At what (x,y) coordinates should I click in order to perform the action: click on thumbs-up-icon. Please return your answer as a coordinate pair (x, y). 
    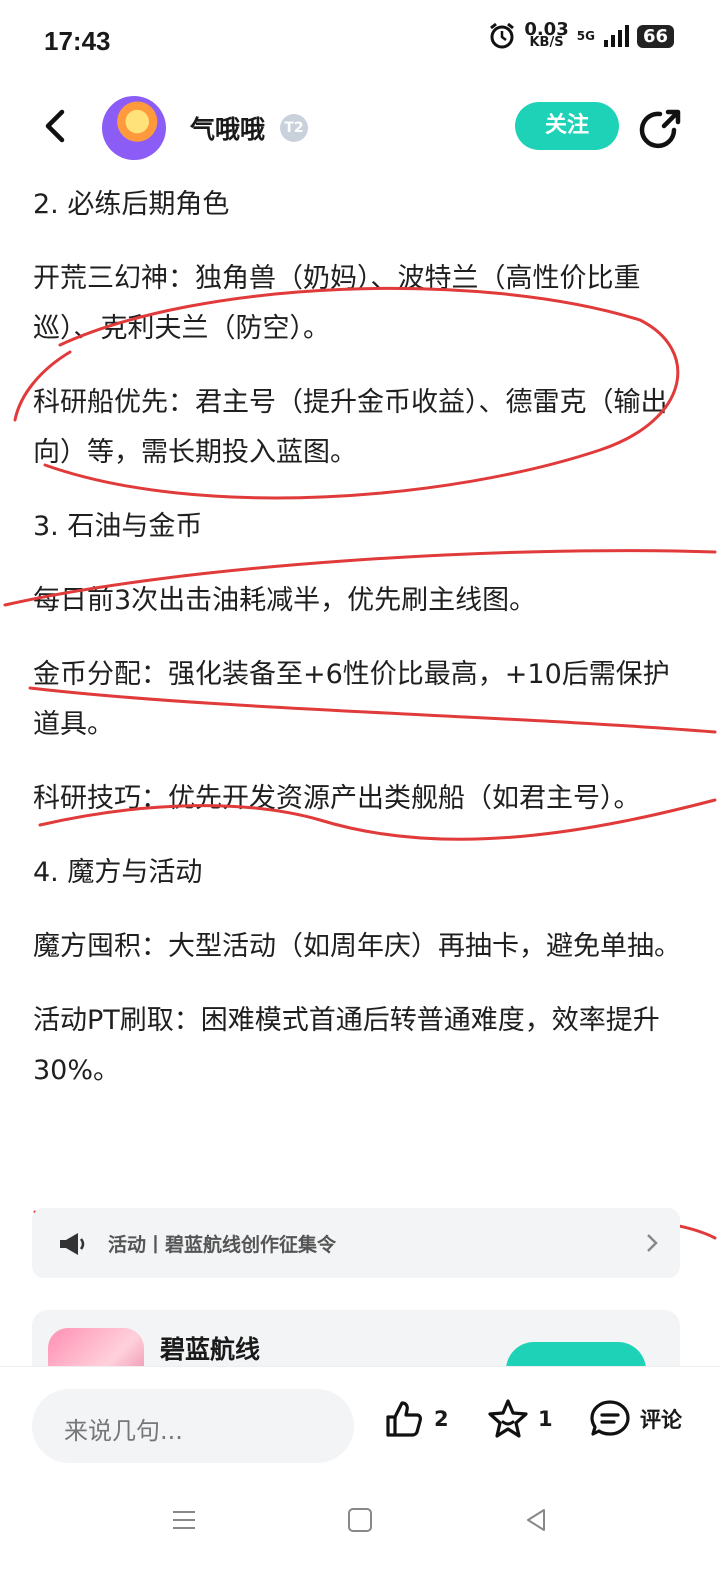
    Looking at the image, I should click on (404, 1419).